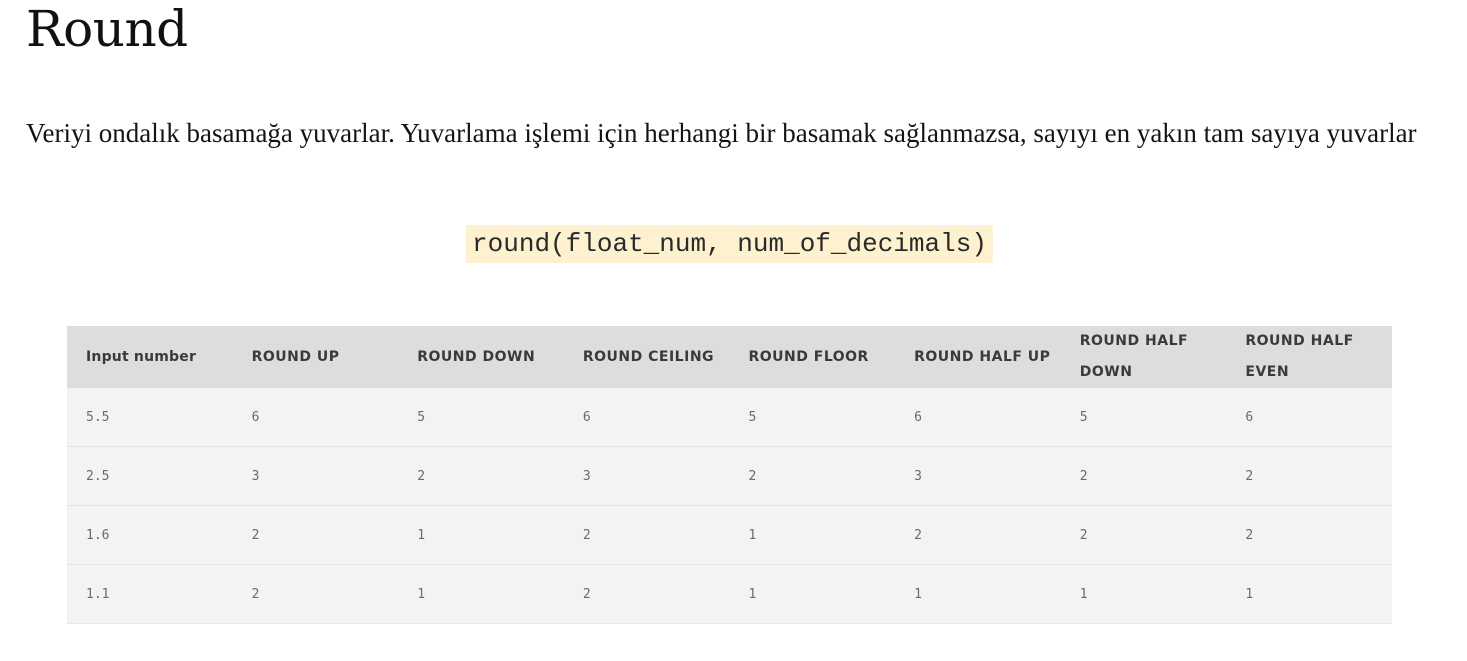  I want to click on table-cell: 2.5, so click(150, 476).